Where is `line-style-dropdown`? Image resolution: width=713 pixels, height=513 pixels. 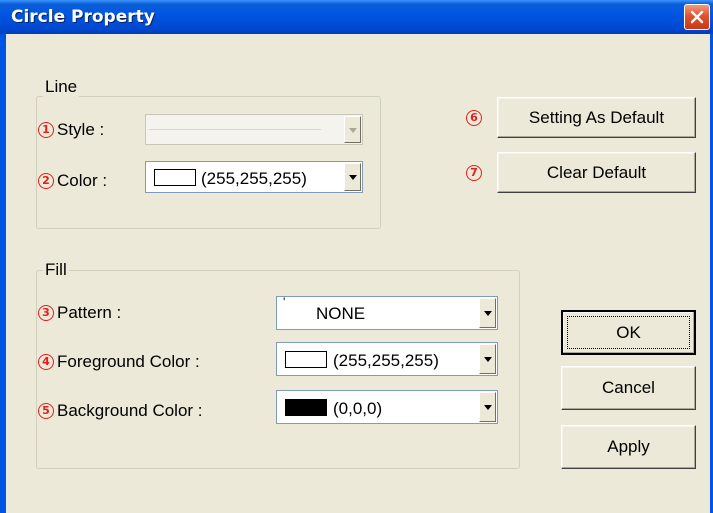 line-style-dropdown is located at coordinates (254, 129).